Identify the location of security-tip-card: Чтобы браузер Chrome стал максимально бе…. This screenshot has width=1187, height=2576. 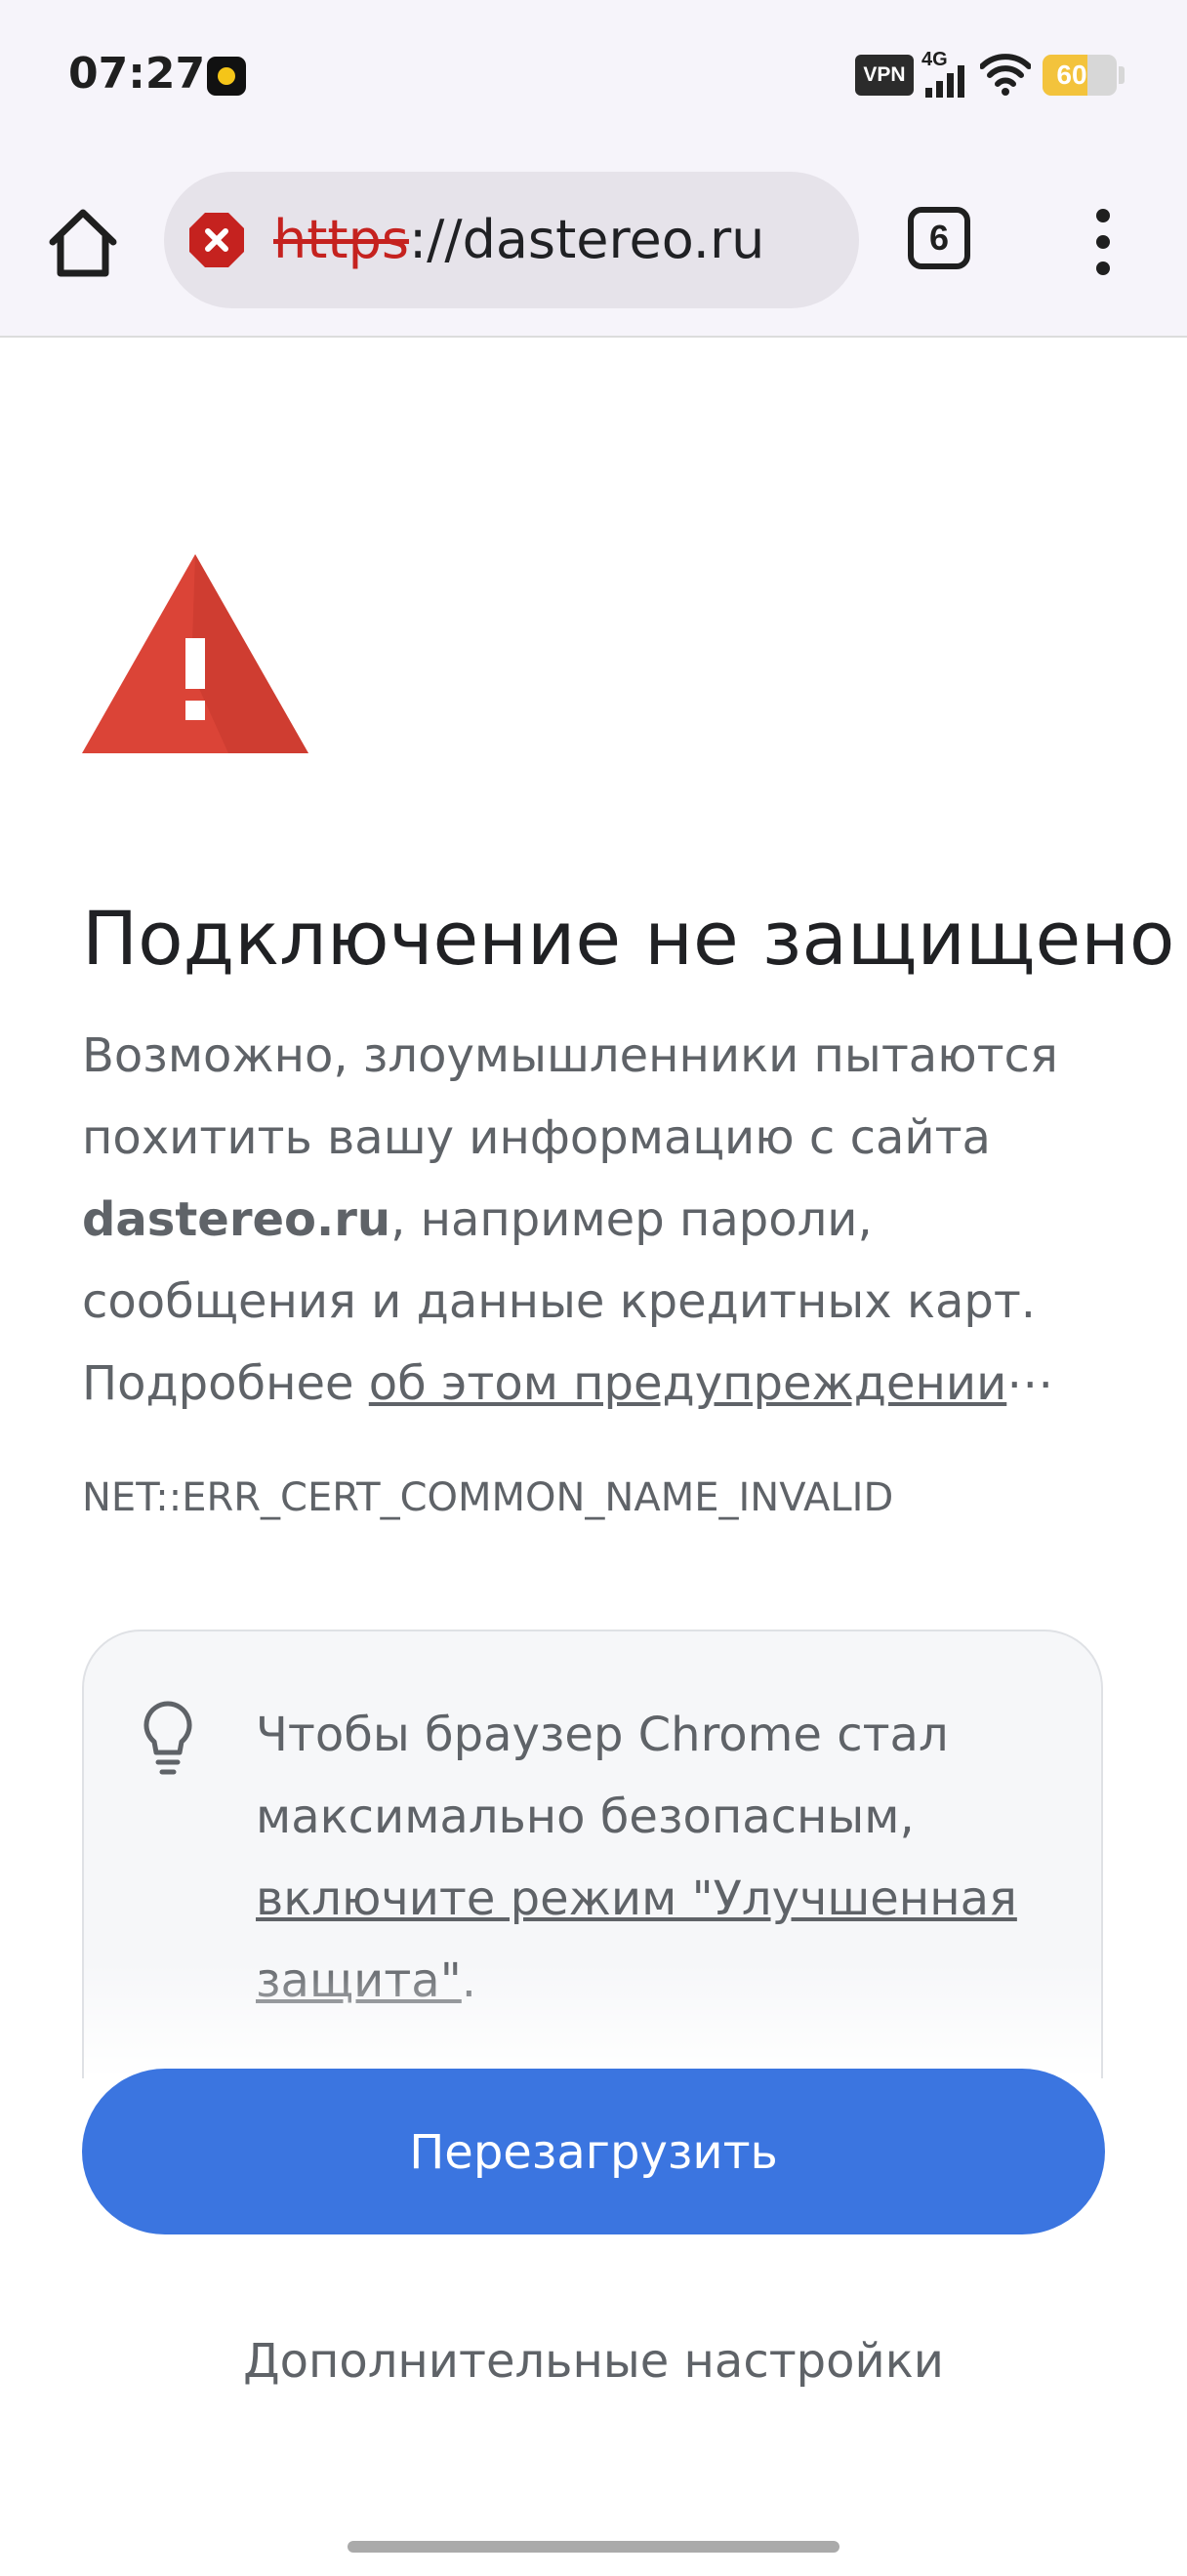
(592, 1854).